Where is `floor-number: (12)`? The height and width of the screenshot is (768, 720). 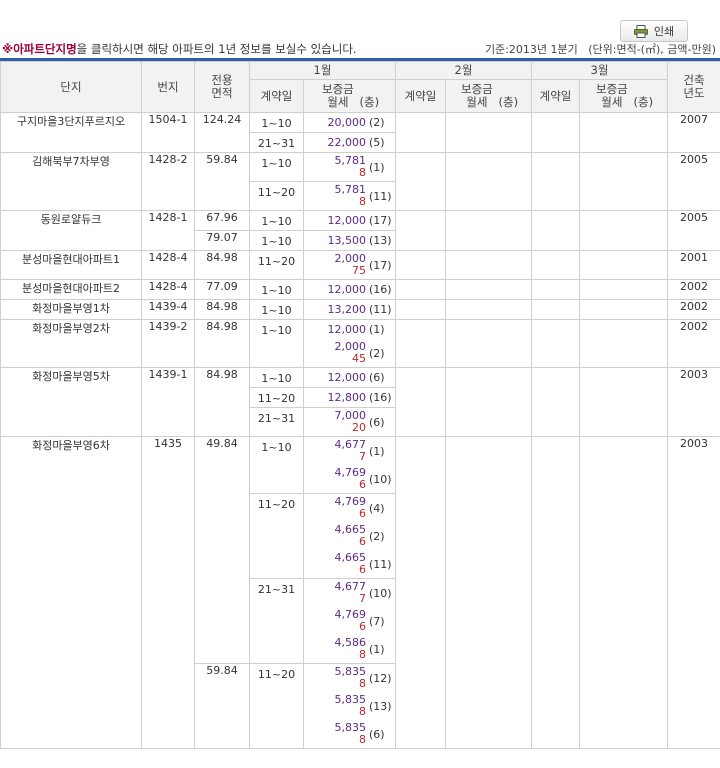 floor-number: (12) is located at coordinates (380, 678).